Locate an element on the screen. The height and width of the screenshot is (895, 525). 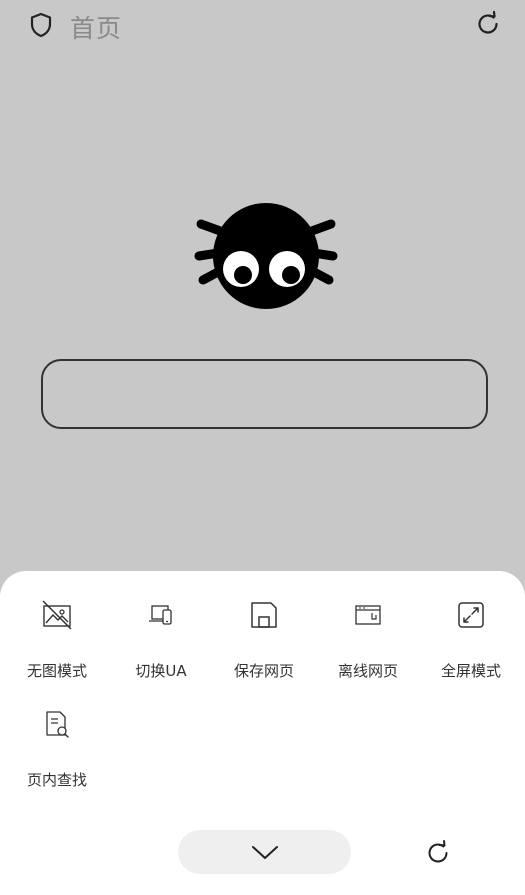
top-bar: 首页 is located at coordinates (262, 25).